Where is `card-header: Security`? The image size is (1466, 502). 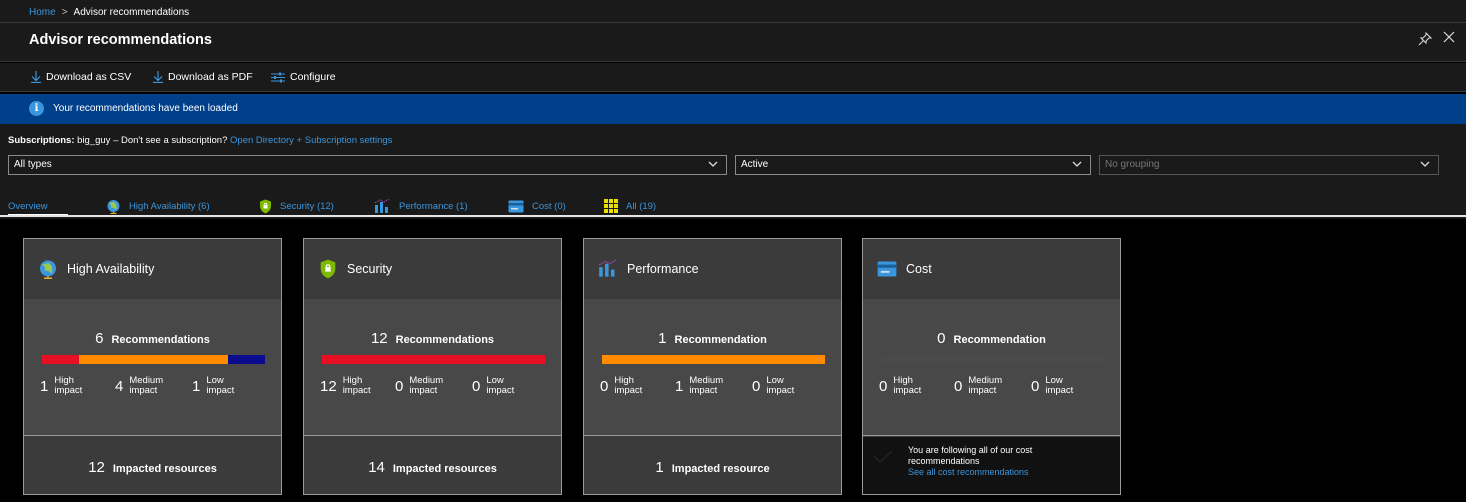
card-header: Security is located at coordinates (432, 269).